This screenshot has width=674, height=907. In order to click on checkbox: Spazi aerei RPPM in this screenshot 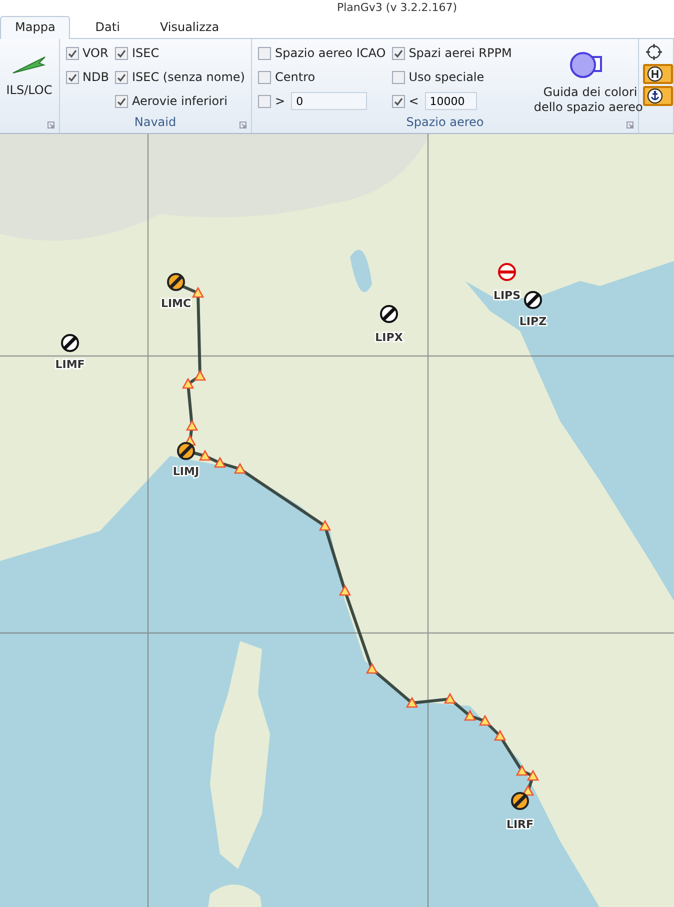, I will do `click(452, 53)`.